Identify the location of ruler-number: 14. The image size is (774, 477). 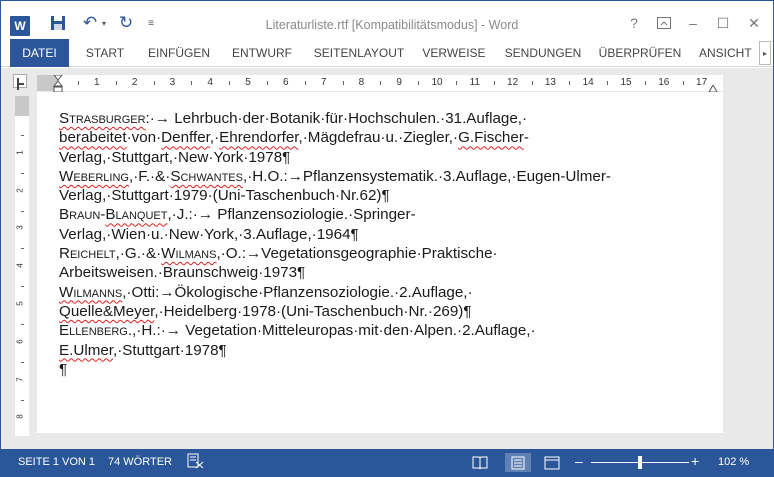
(588, 82).